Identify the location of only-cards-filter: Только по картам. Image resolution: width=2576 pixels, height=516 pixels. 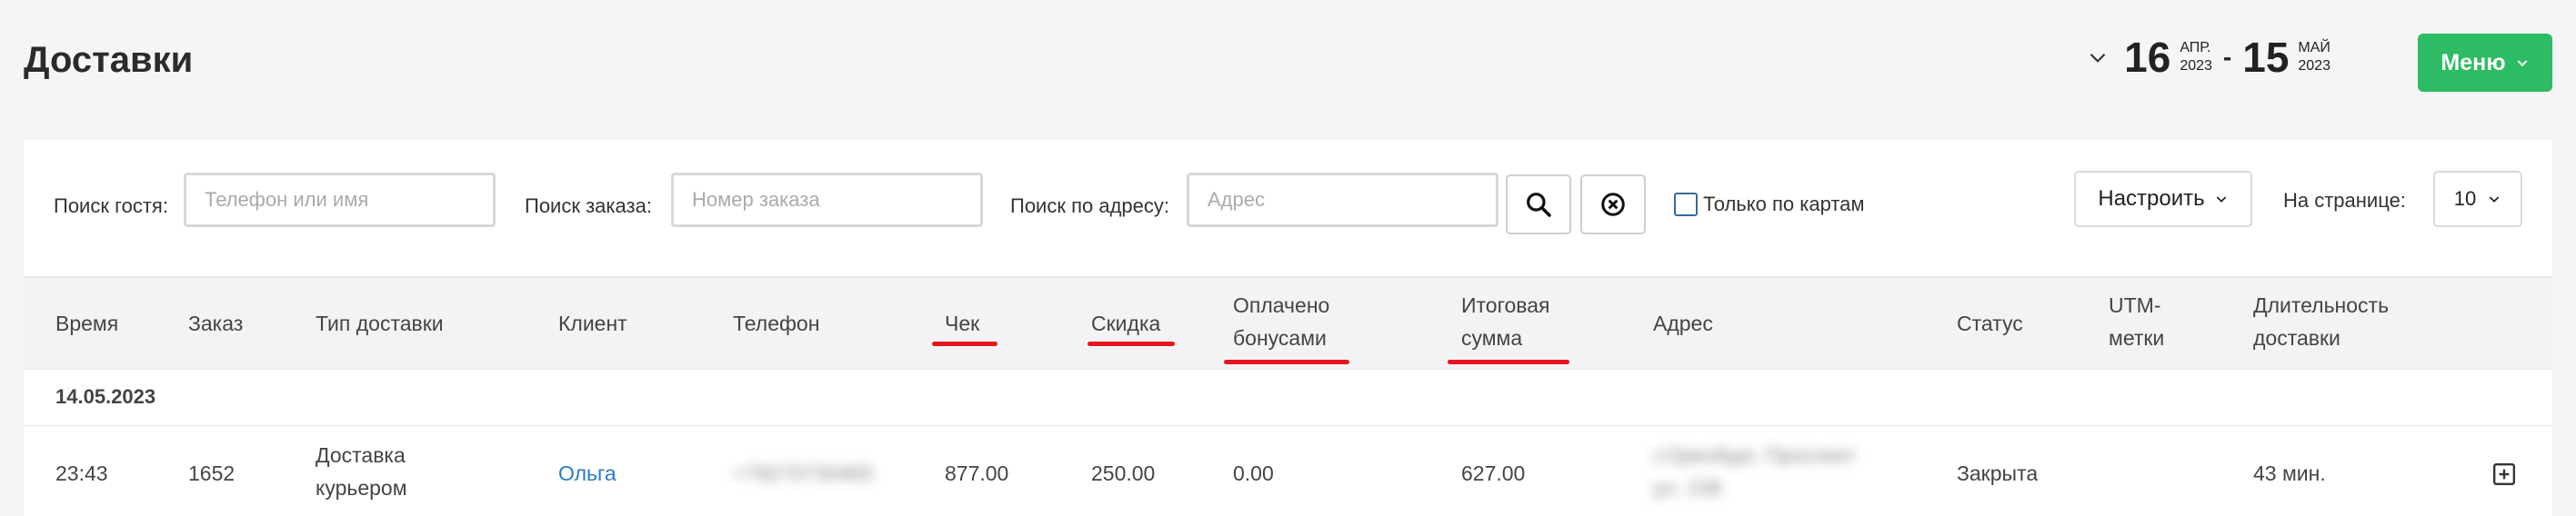
(1769, 204).